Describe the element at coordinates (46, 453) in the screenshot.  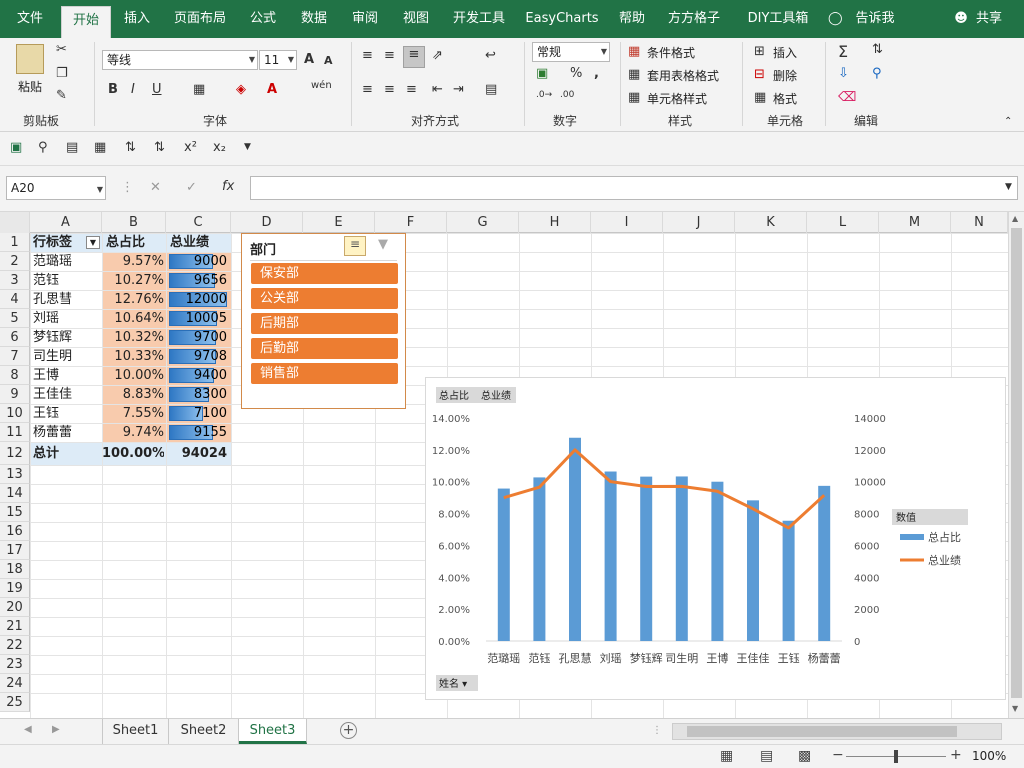
I see `pivot-total-label: 总计` at that location.